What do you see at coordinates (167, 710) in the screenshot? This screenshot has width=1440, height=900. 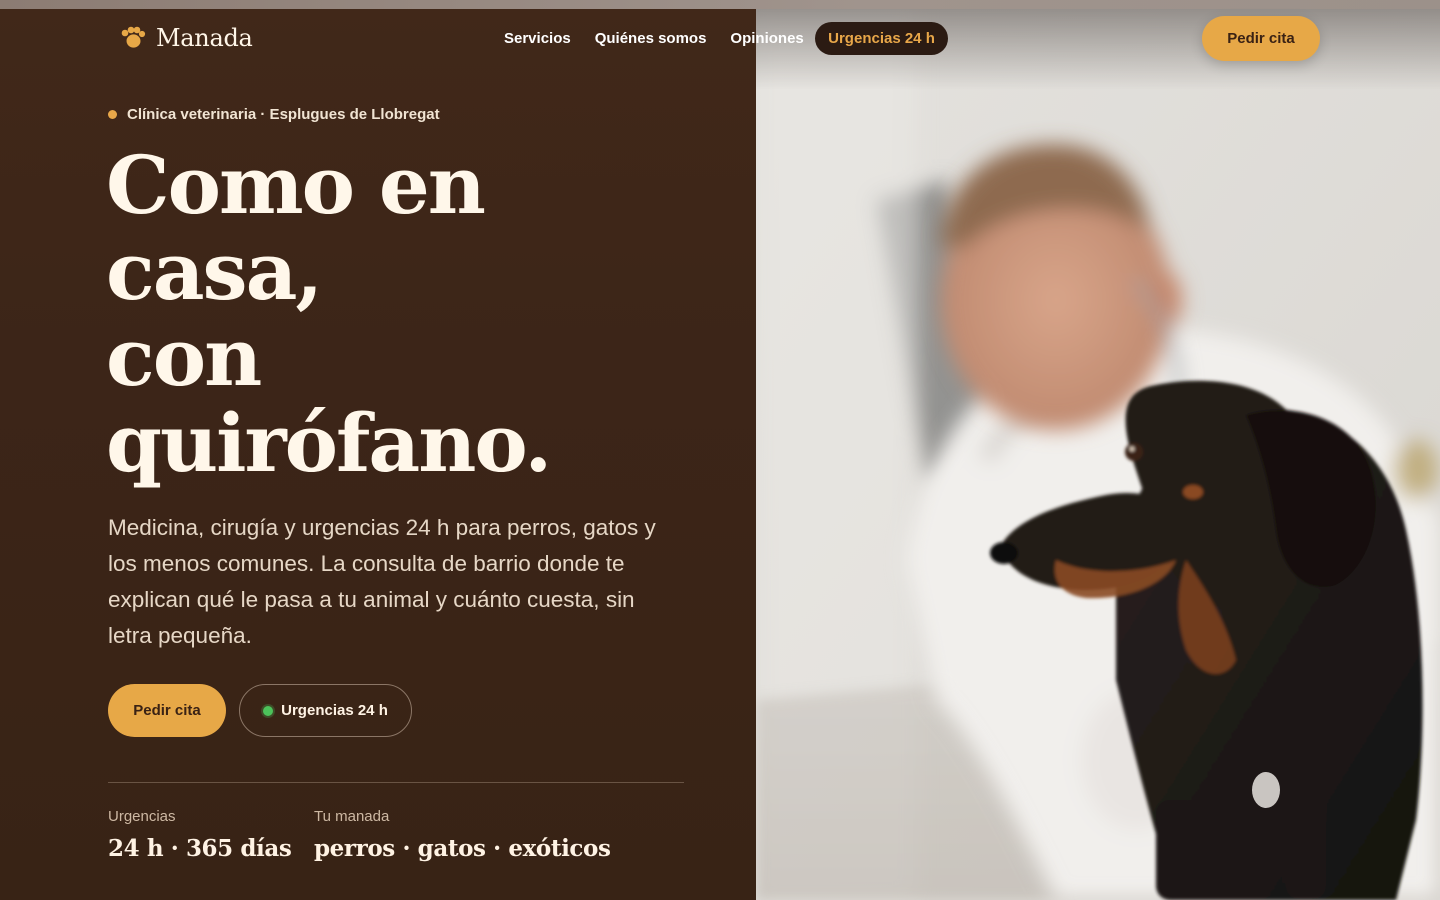 I see `book-appointment-button: Pedir cita` at bounding box center [167, 710].